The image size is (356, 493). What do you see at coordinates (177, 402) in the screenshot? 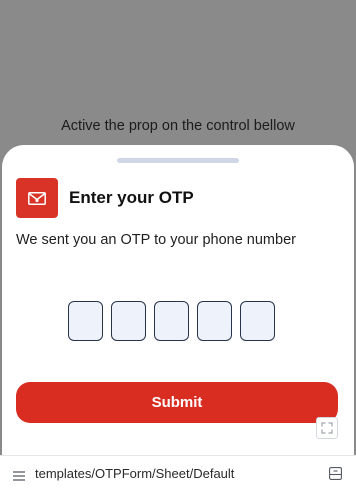
I see `submit-button: Submit` at bounding box center [177, 402].